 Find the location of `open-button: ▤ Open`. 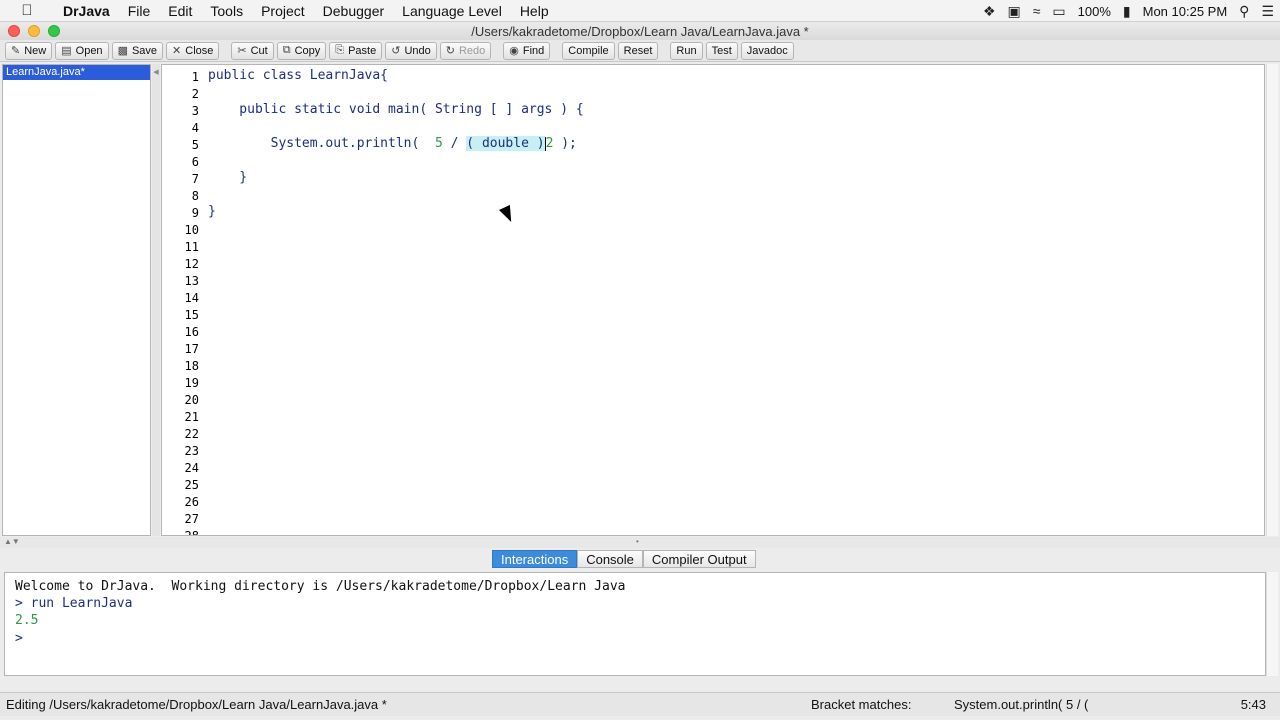

open-button: ▤ Open is located at coordinates (82, 50).